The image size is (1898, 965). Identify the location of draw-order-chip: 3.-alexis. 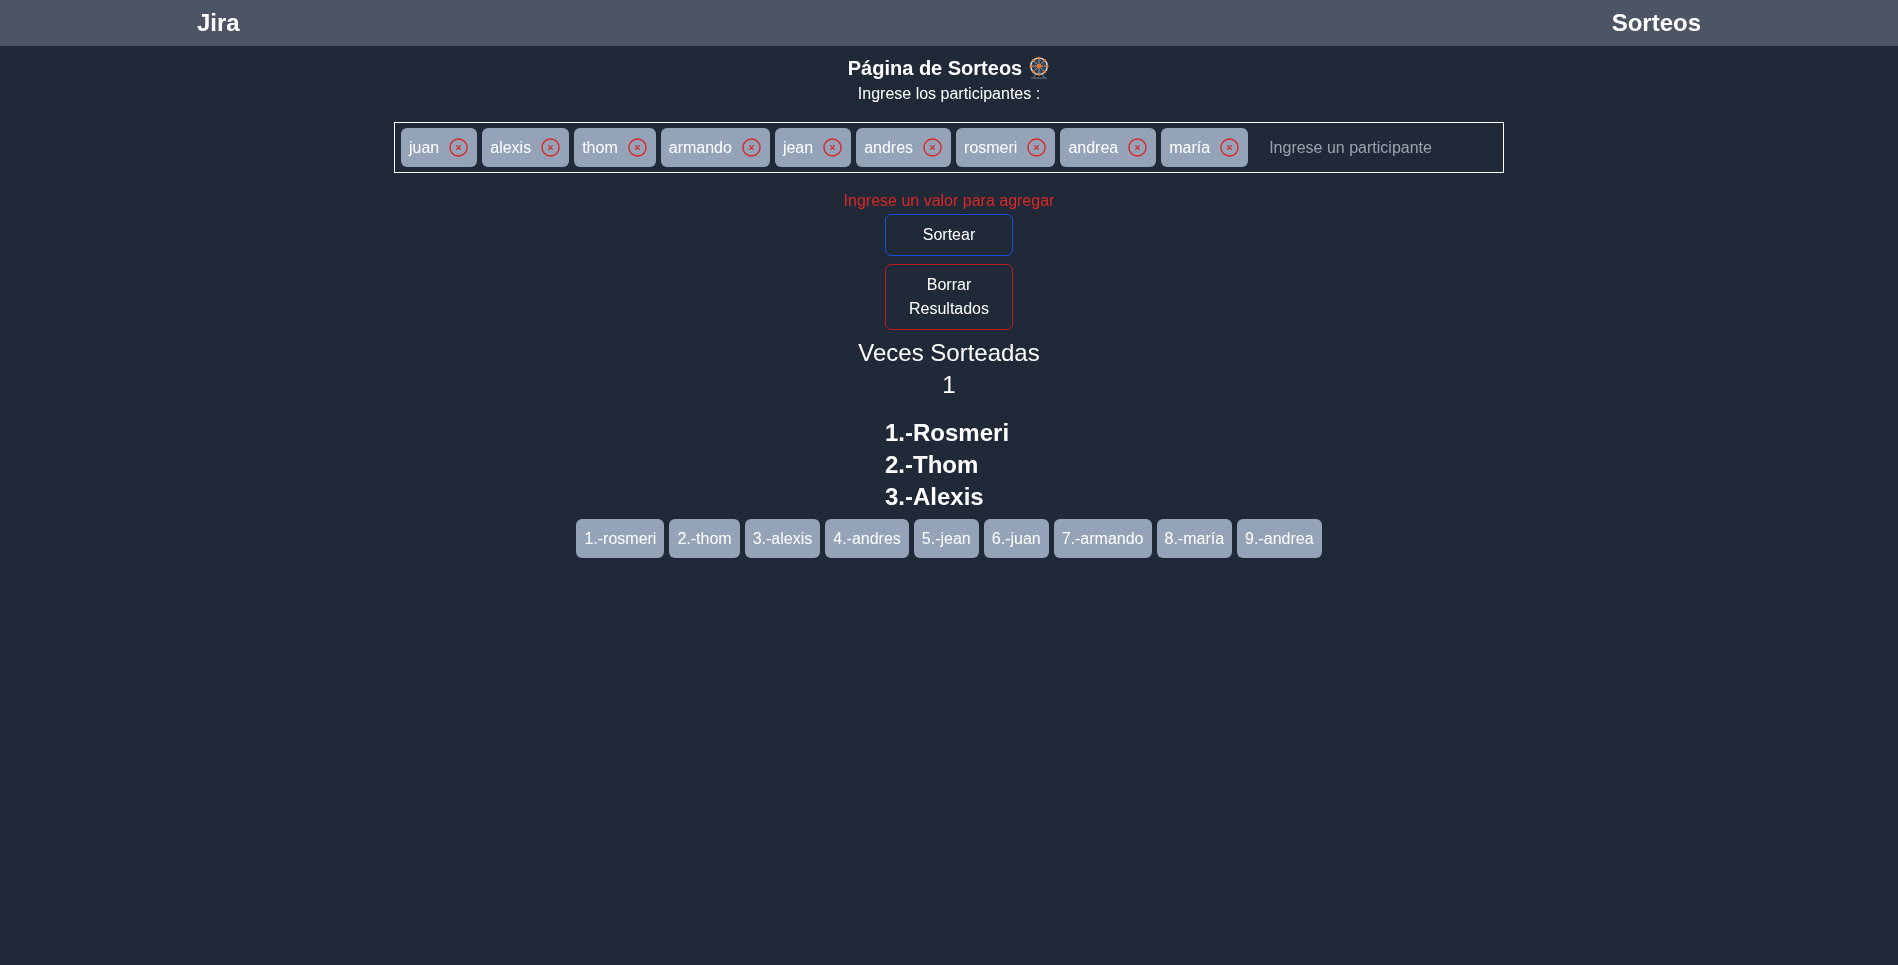
(782, 538).